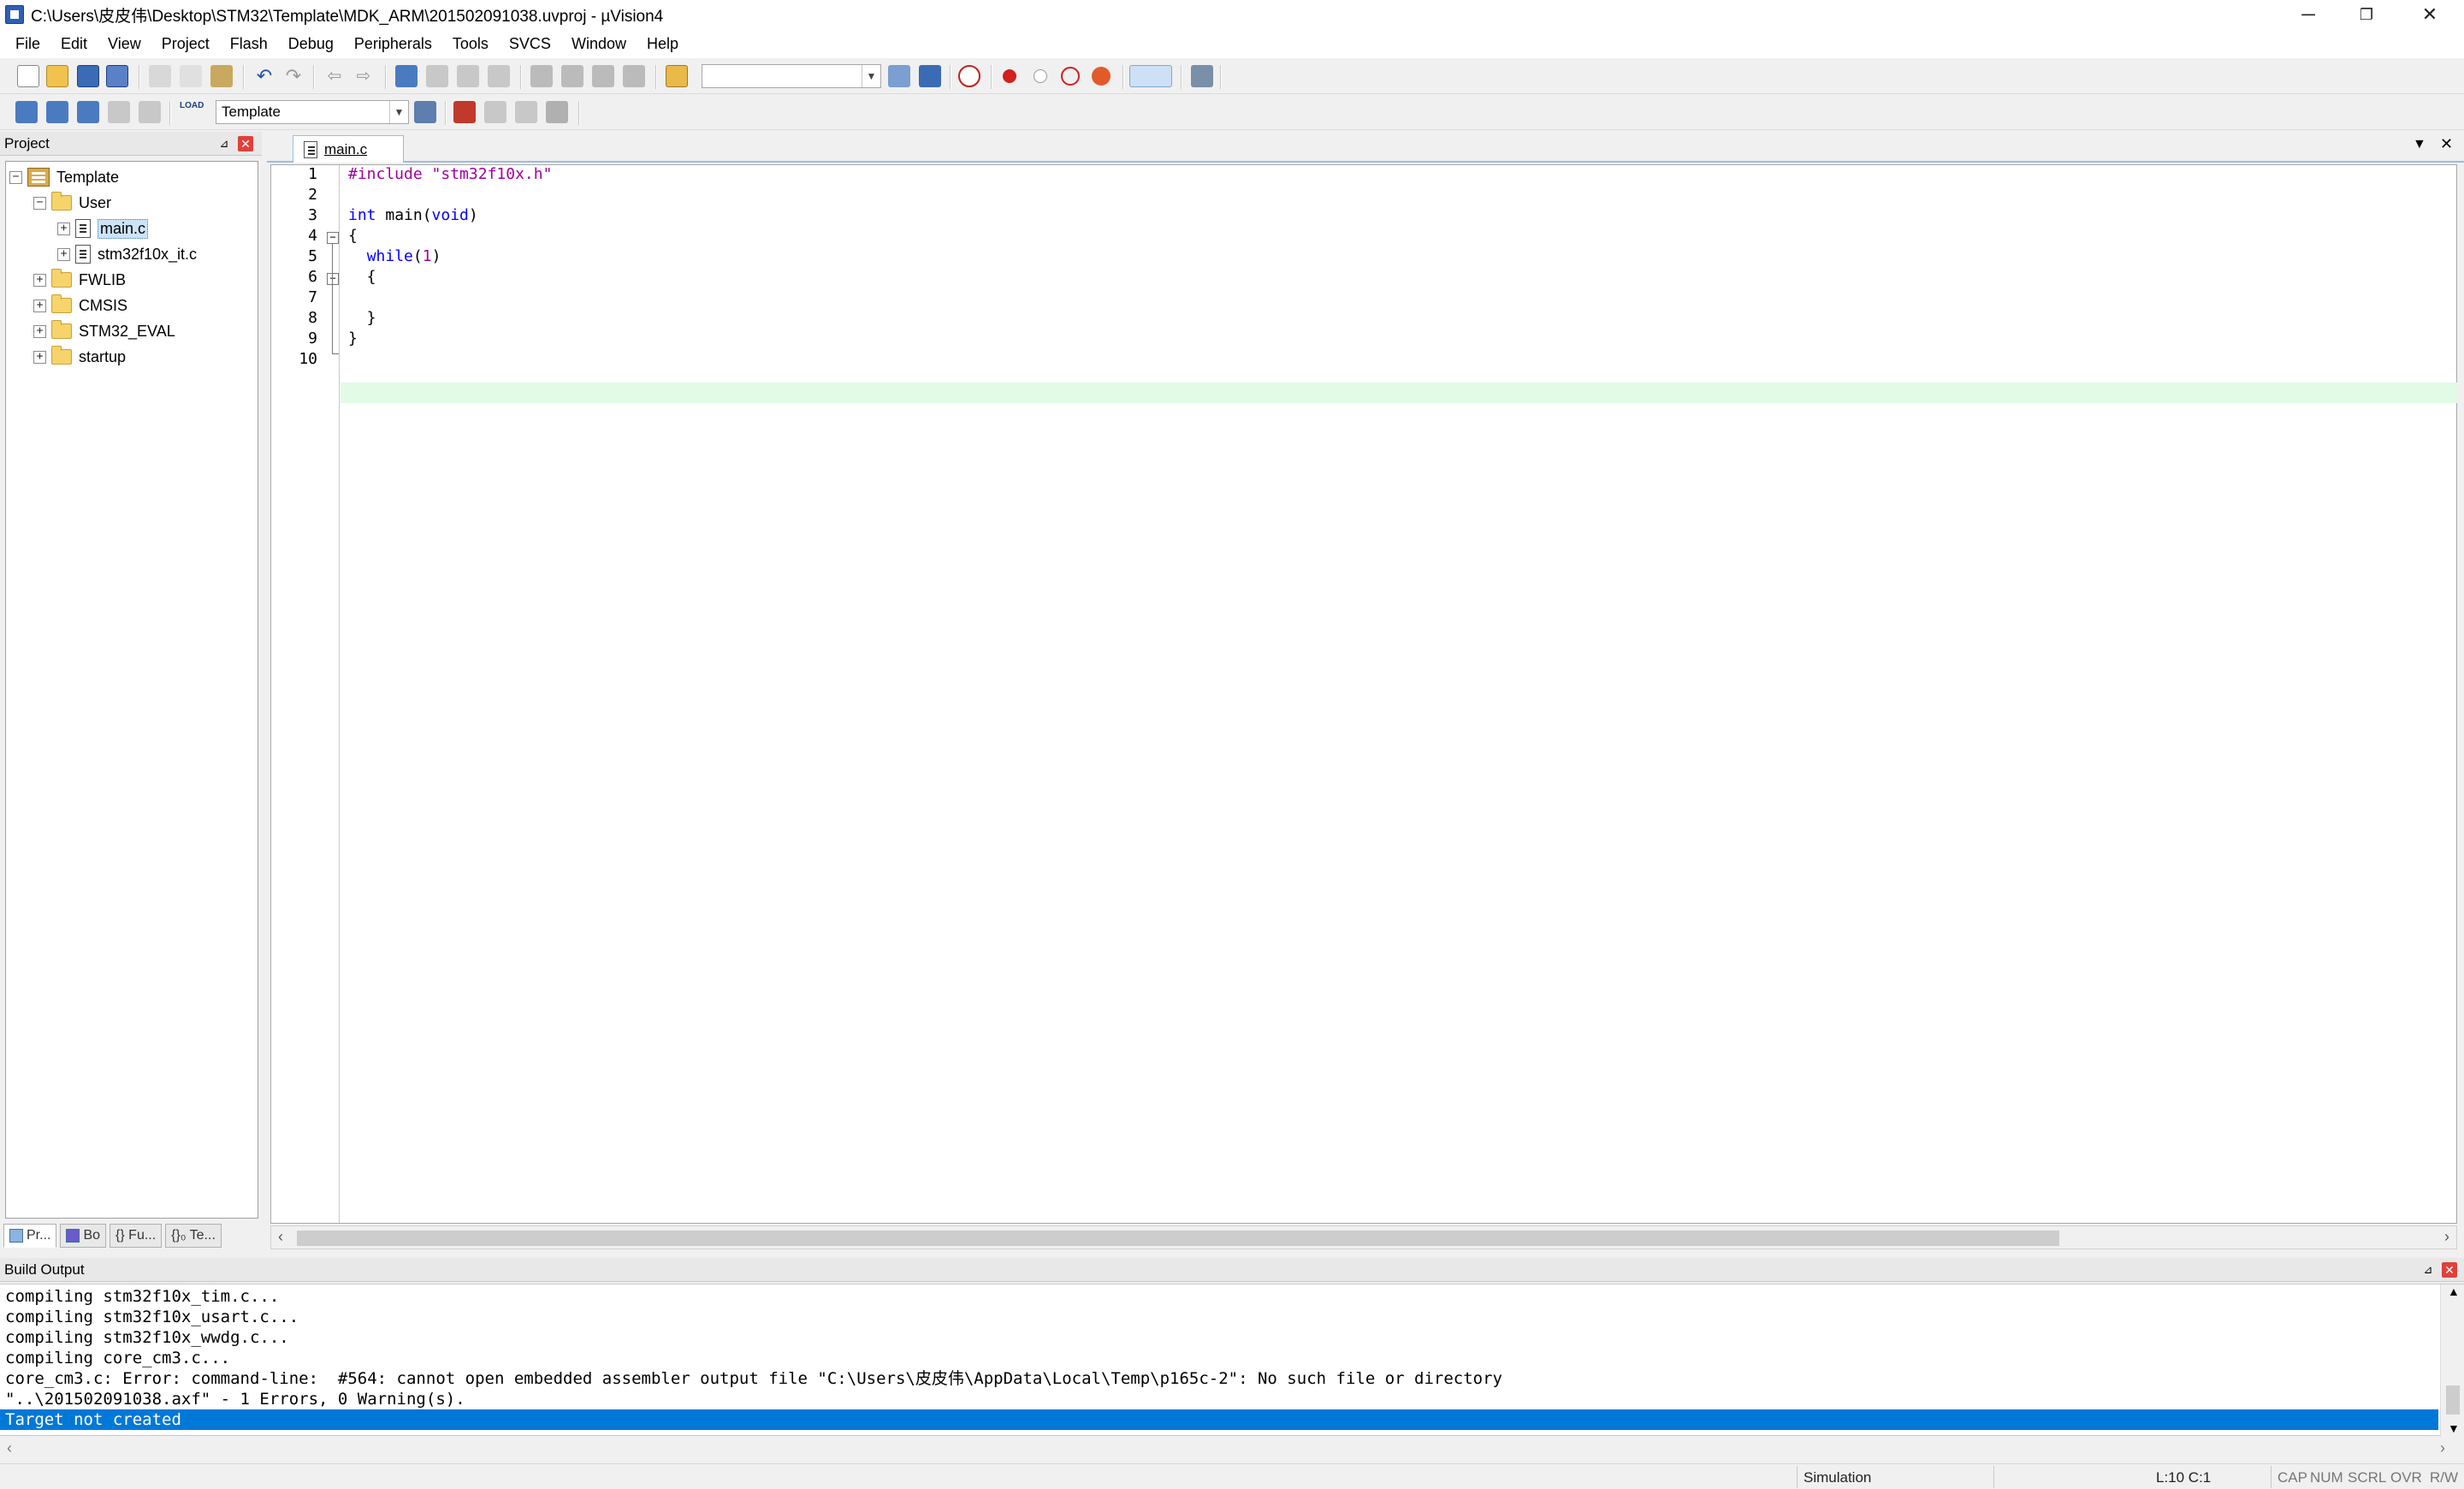  I want to click on target-options-icon, so click(425, 112).